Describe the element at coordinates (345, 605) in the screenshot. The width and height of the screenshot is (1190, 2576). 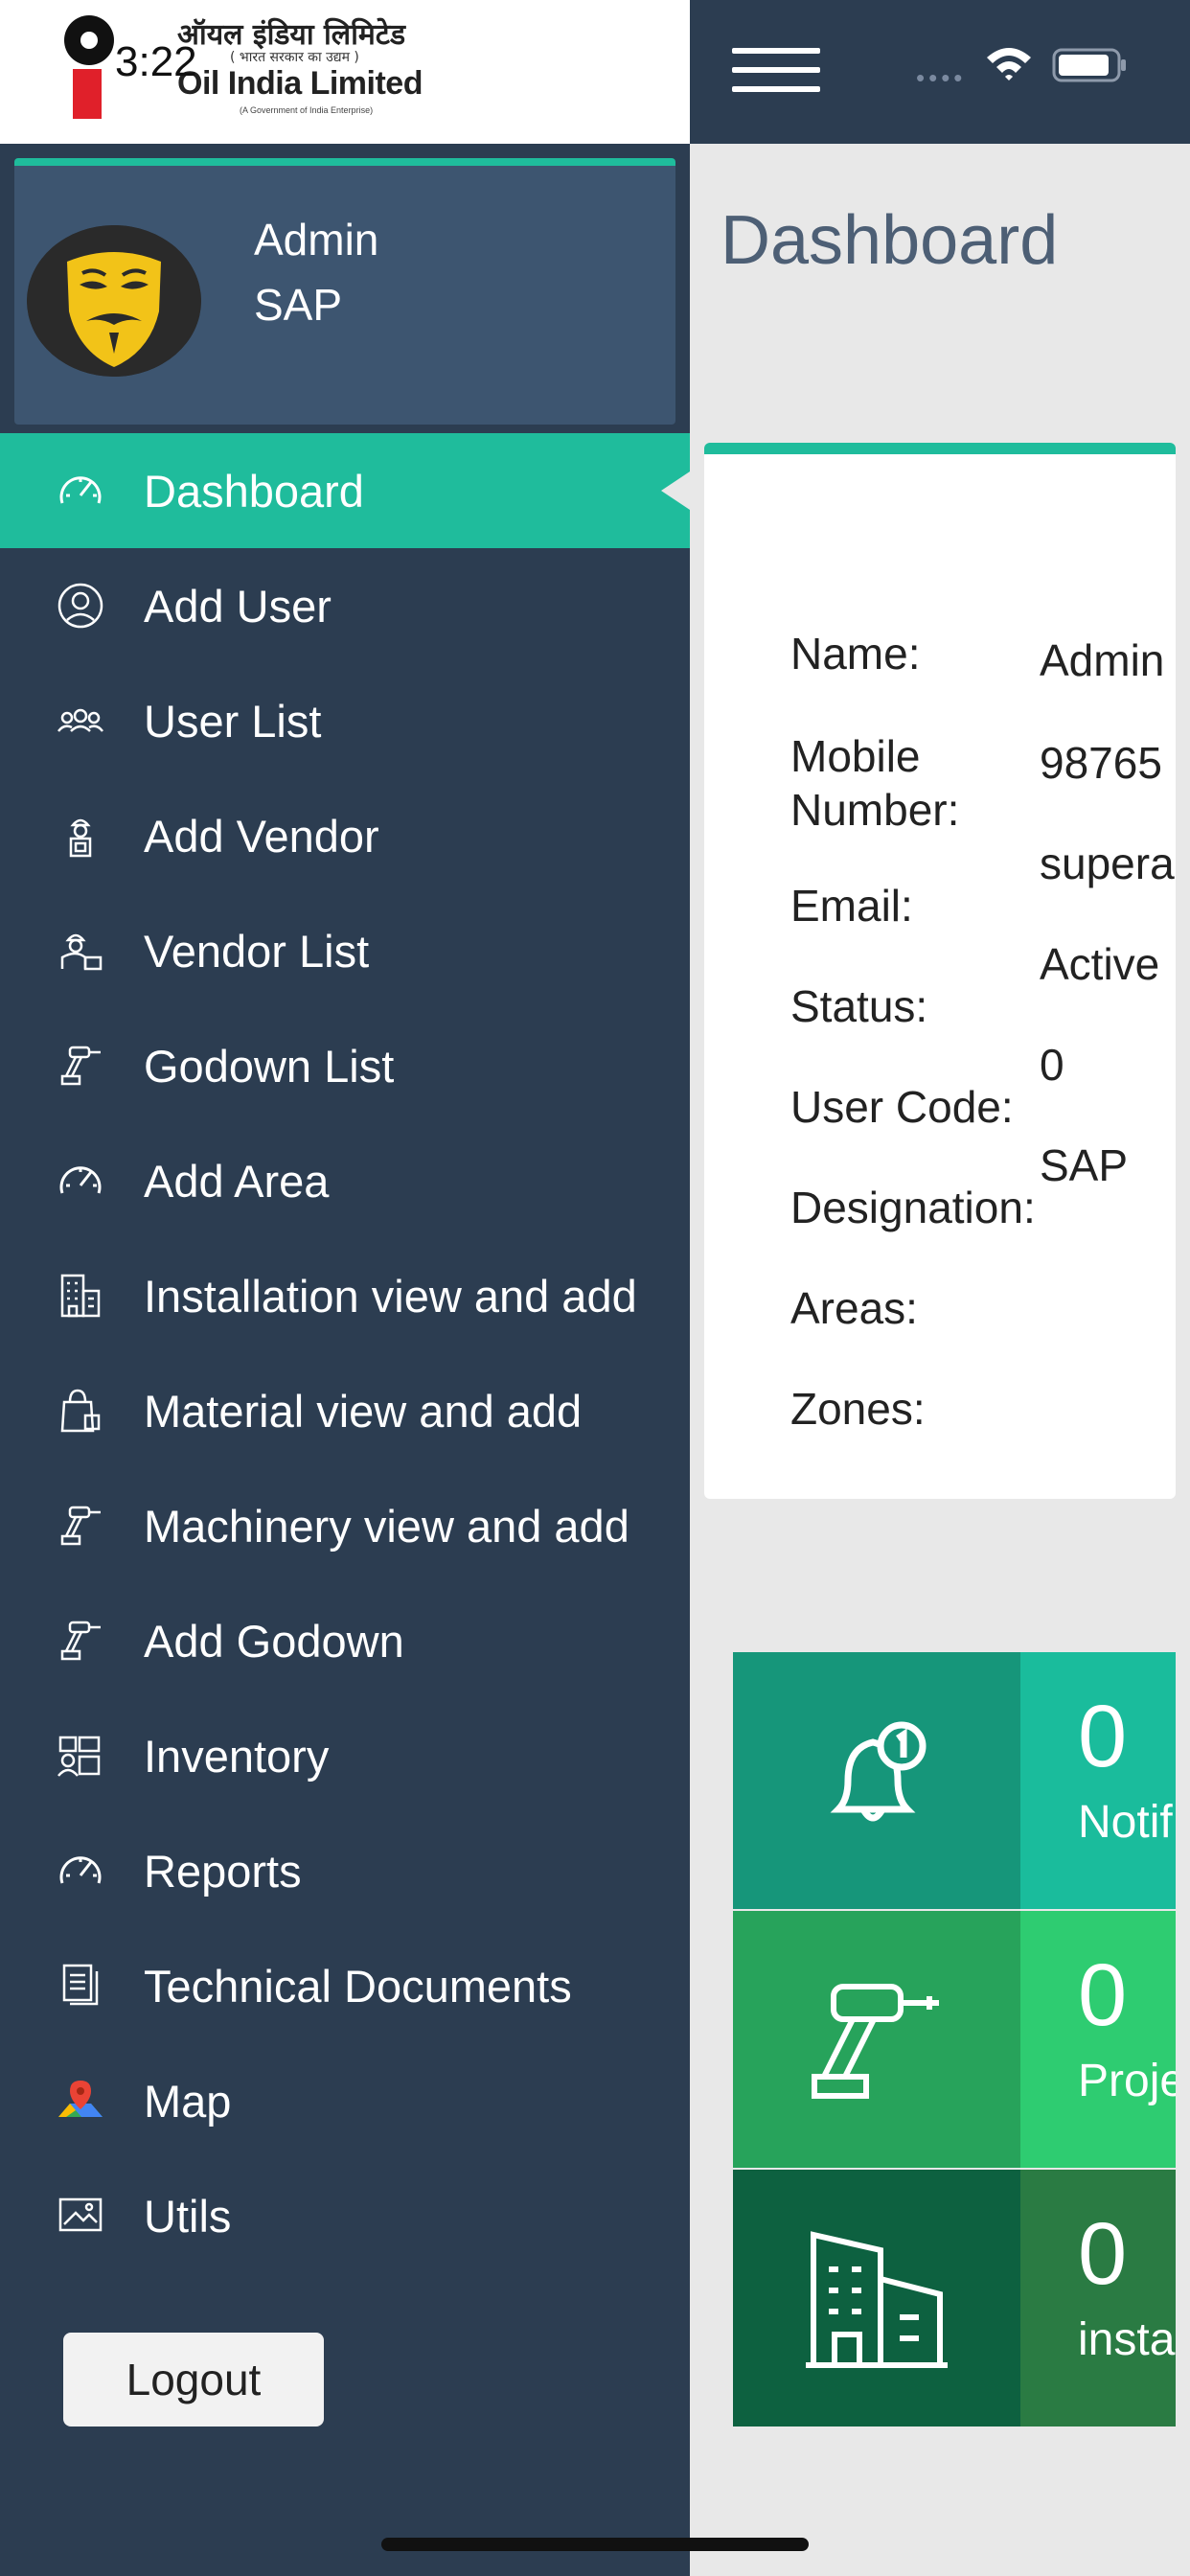
I see `sidebar-item-add-user: Add User` at that location.